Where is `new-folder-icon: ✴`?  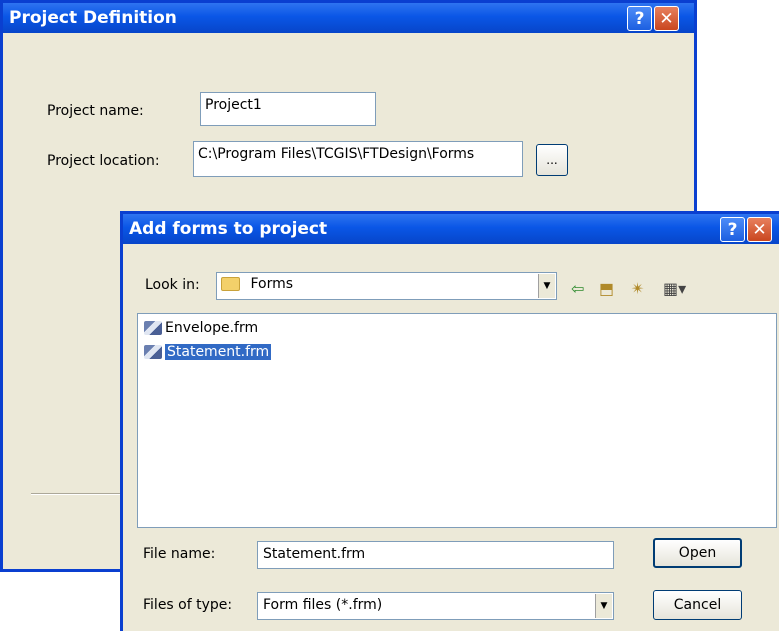 new-folder-icon: ✴ is located at coordinates (637, 288).